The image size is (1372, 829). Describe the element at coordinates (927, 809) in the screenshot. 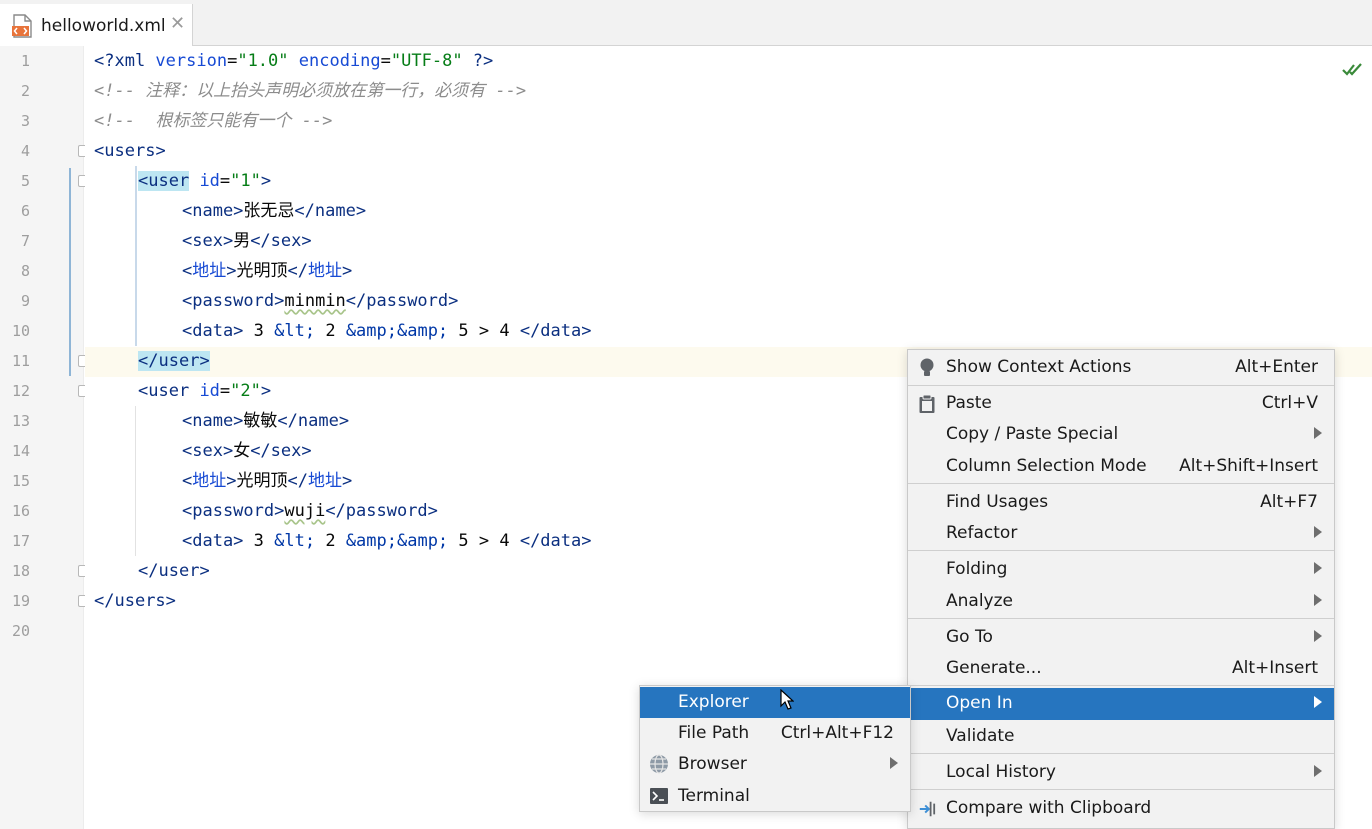

I see `compare-icon` at that location.